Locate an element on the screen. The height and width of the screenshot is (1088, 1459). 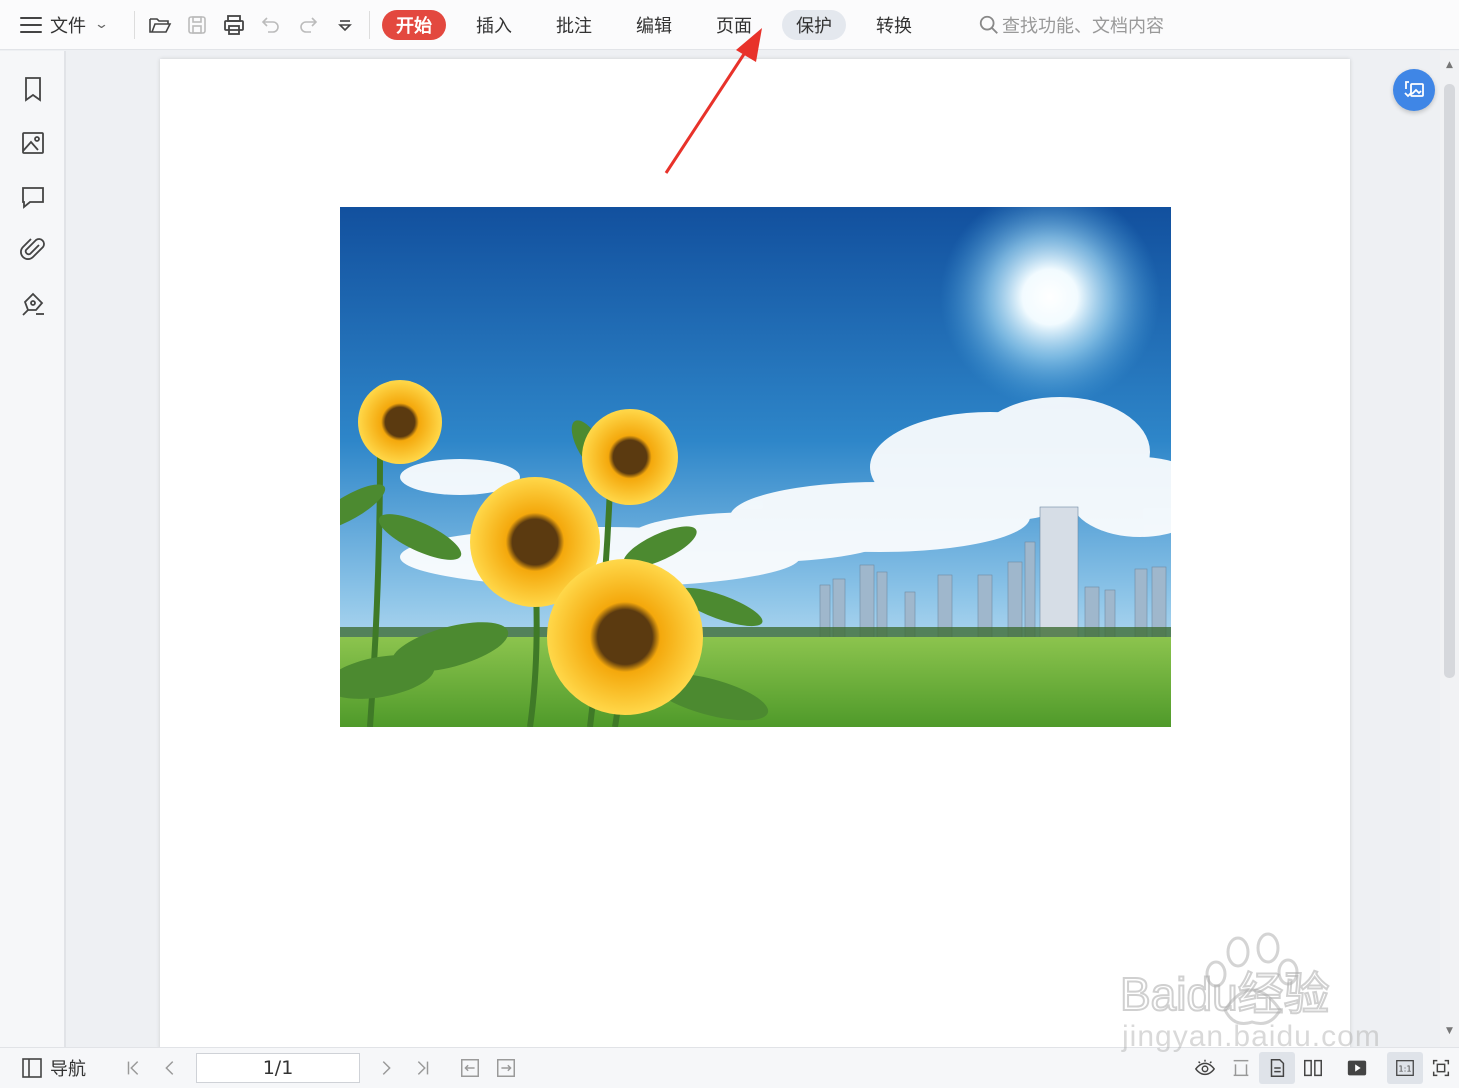
previous-page-button is located at coordinates (170, 1068).